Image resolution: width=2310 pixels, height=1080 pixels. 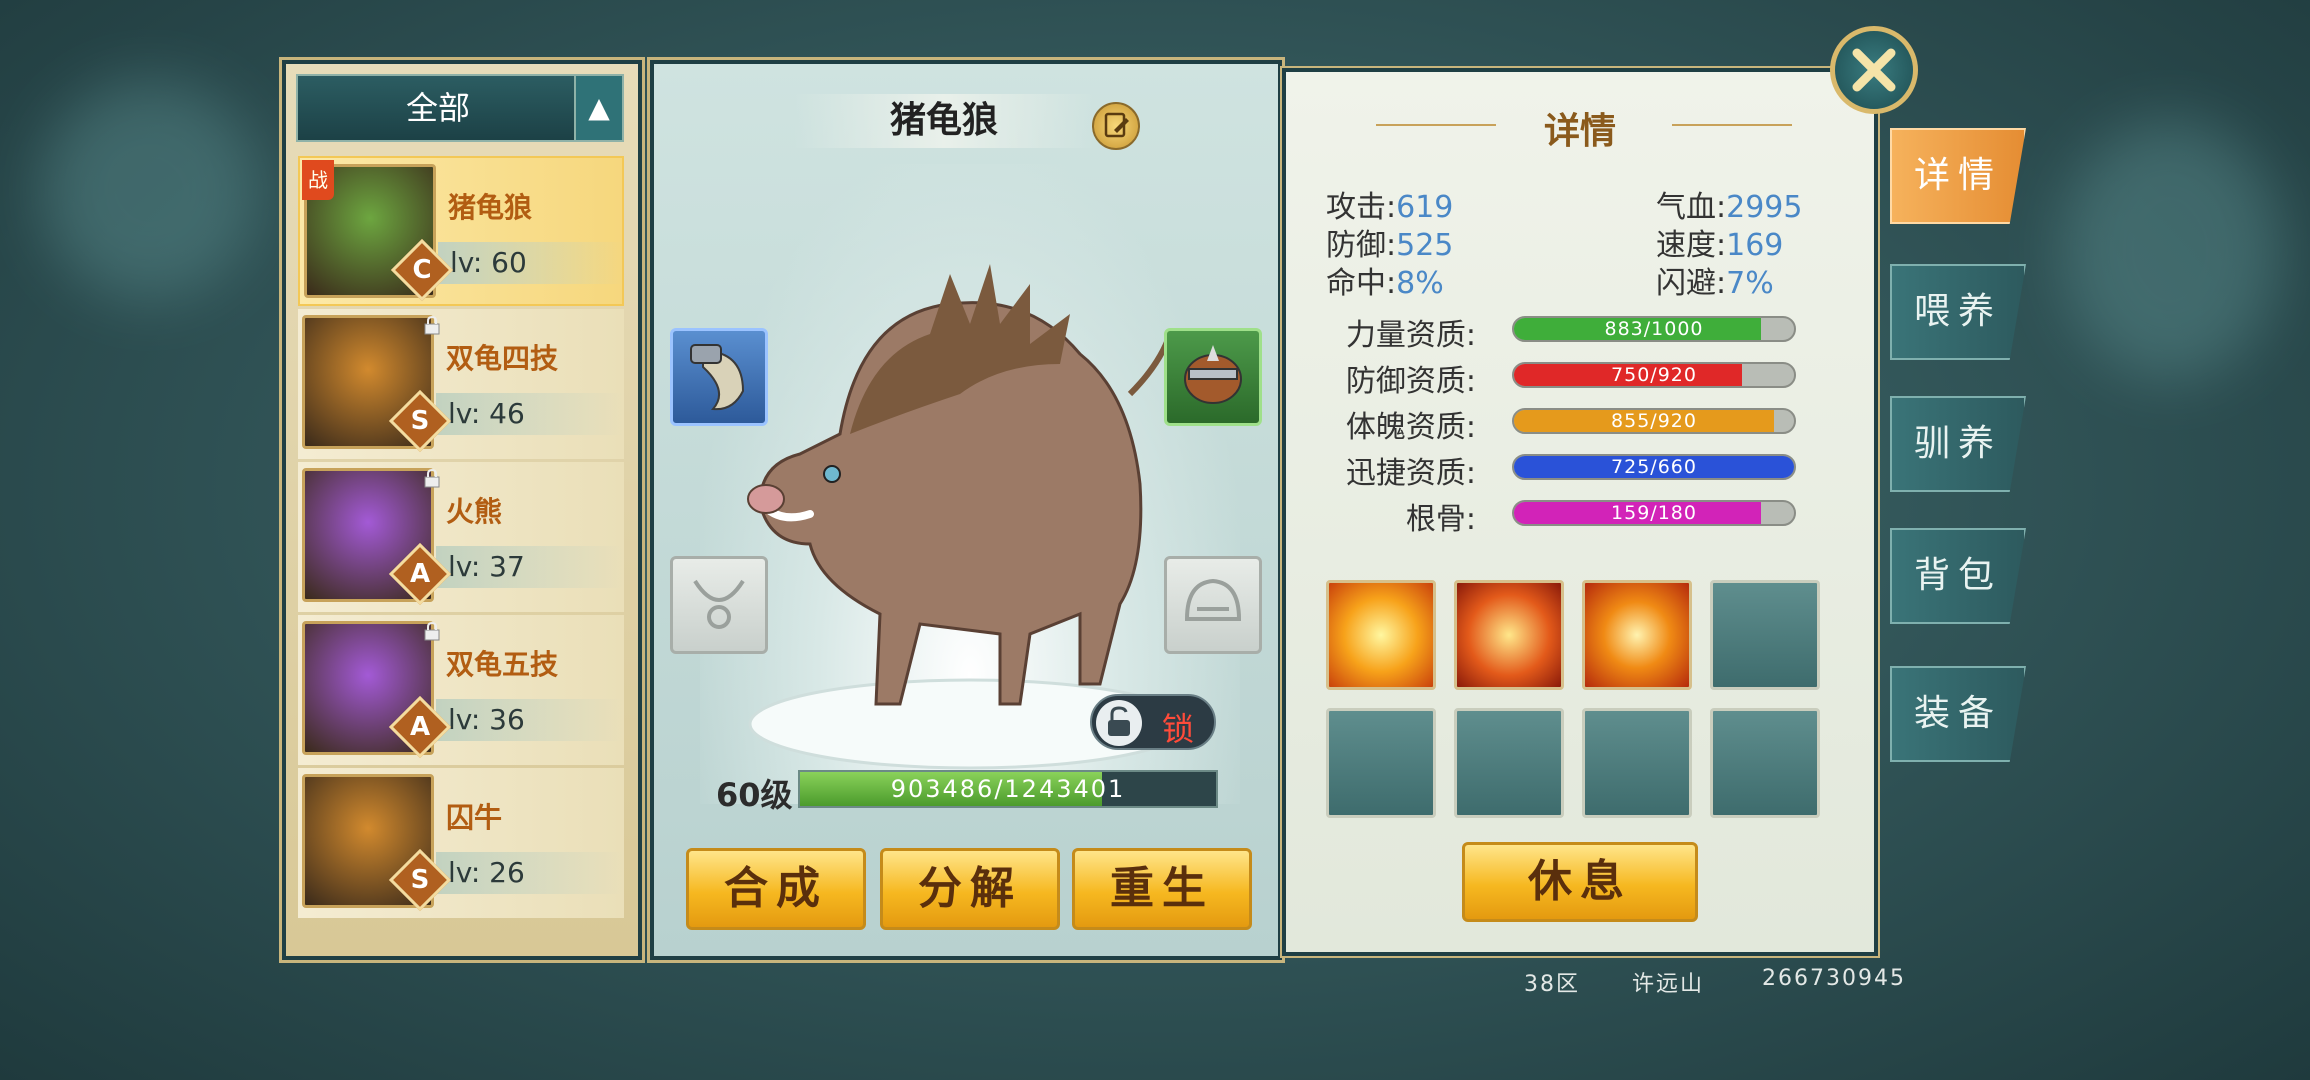 What do you see at coordinates (1410, 335) in the screenshot?
I see `aptitude-label: 力量资质:` at bounding box center [1410, 335].